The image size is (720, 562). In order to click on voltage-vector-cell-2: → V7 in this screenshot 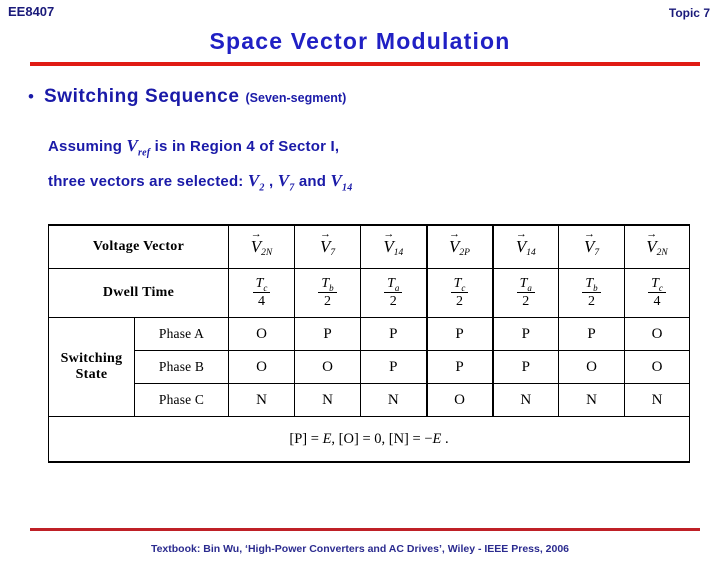, I will do `click(328, 246)`.